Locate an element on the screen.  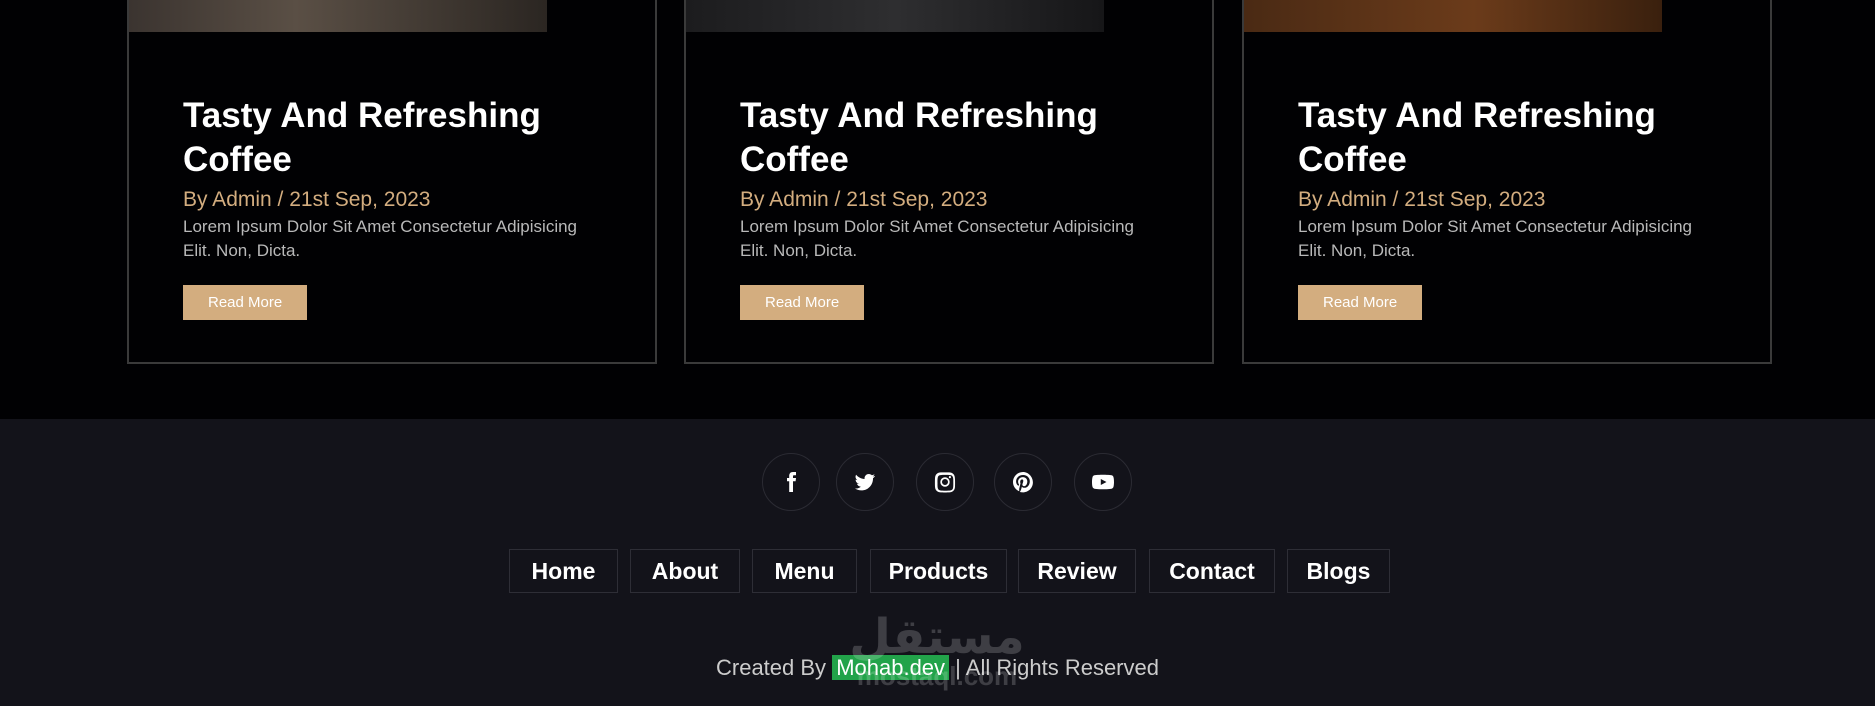
credit-author: Mohab.dev is located at coordinates (891, 667).